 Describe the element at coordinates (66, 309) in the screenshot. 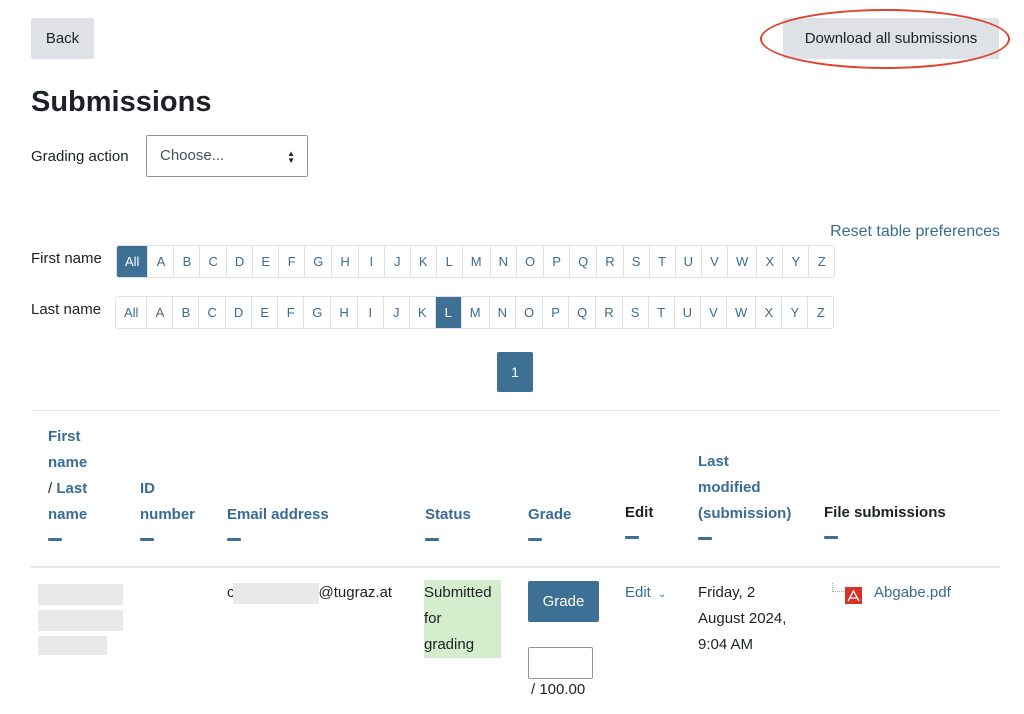

I see `last-name-filter-label: Last name` at that location.